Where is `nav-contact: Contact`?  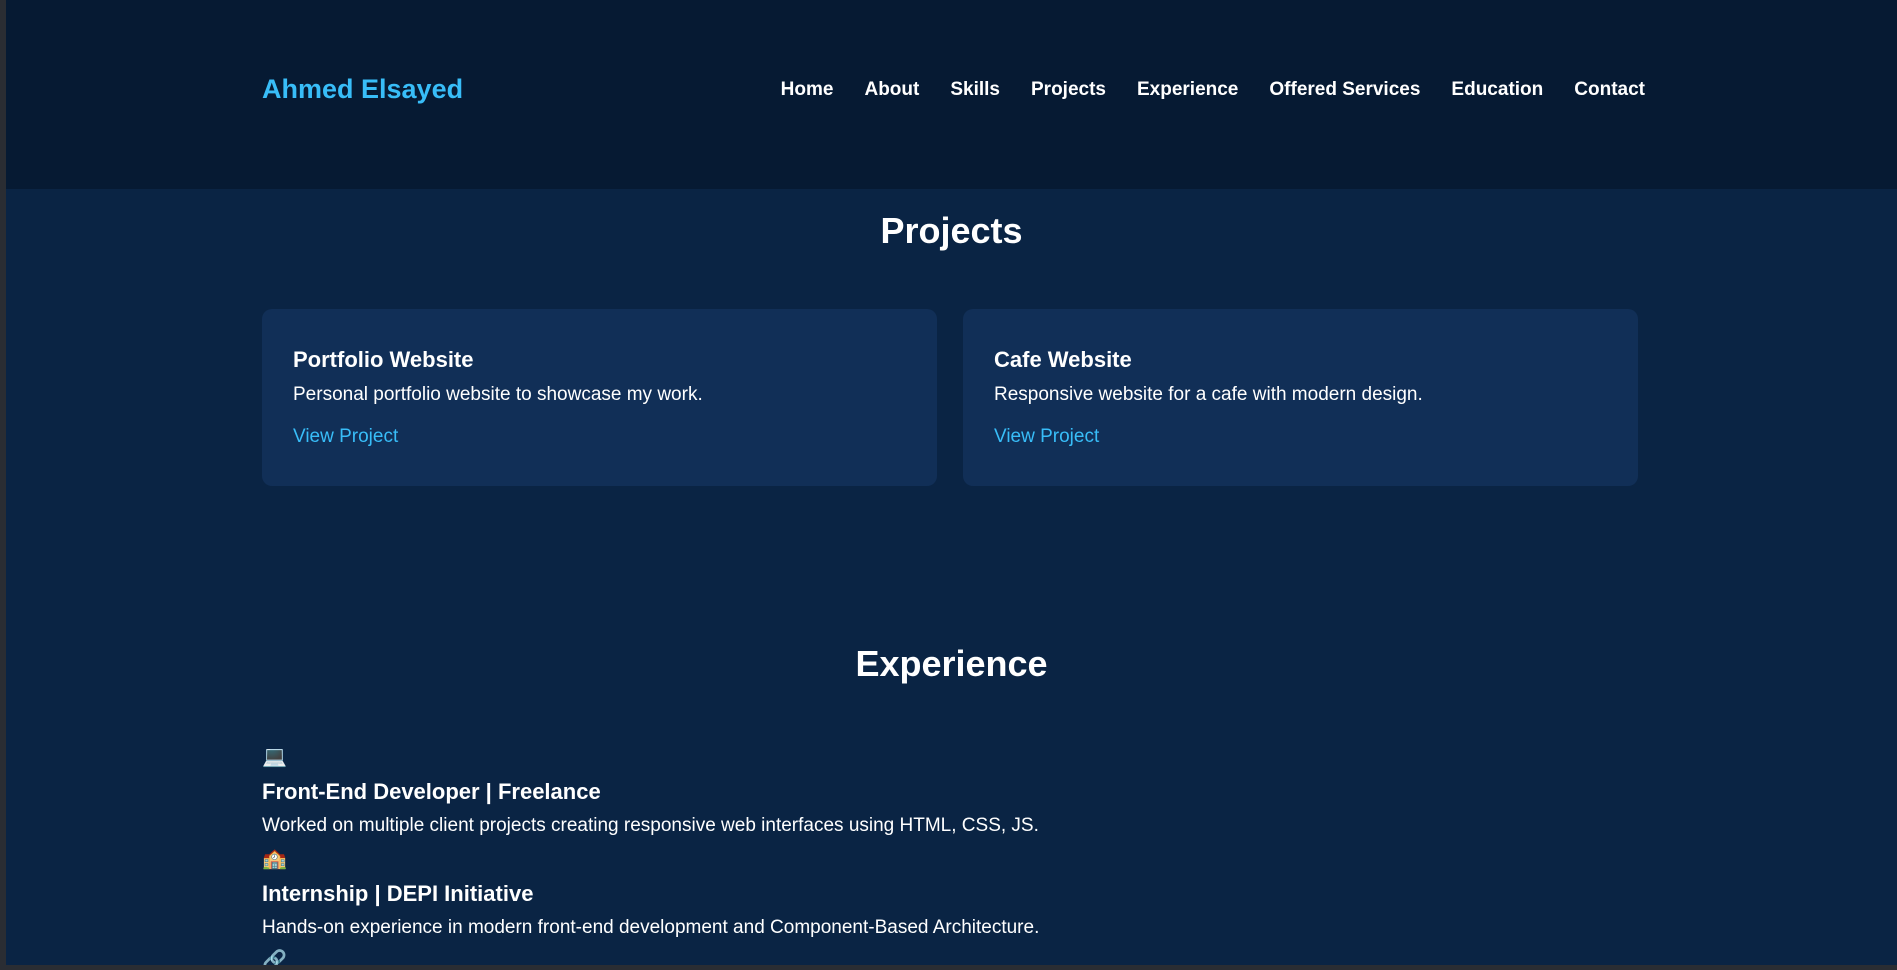 nav-contact: Contact is located at coordinates (1609, 90).